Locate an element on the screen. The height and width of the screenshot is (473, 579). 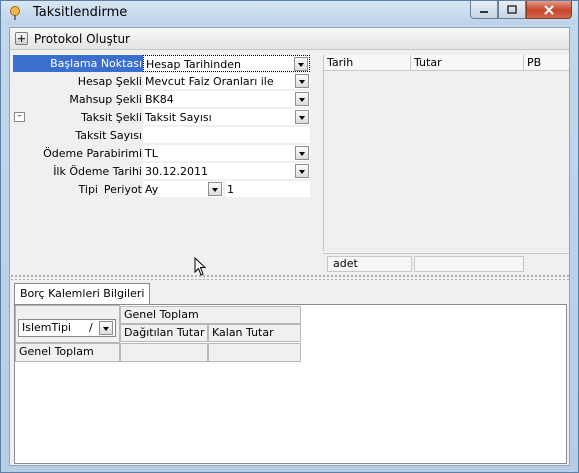
period-label: Periyot is located at coordinates (122, 189).